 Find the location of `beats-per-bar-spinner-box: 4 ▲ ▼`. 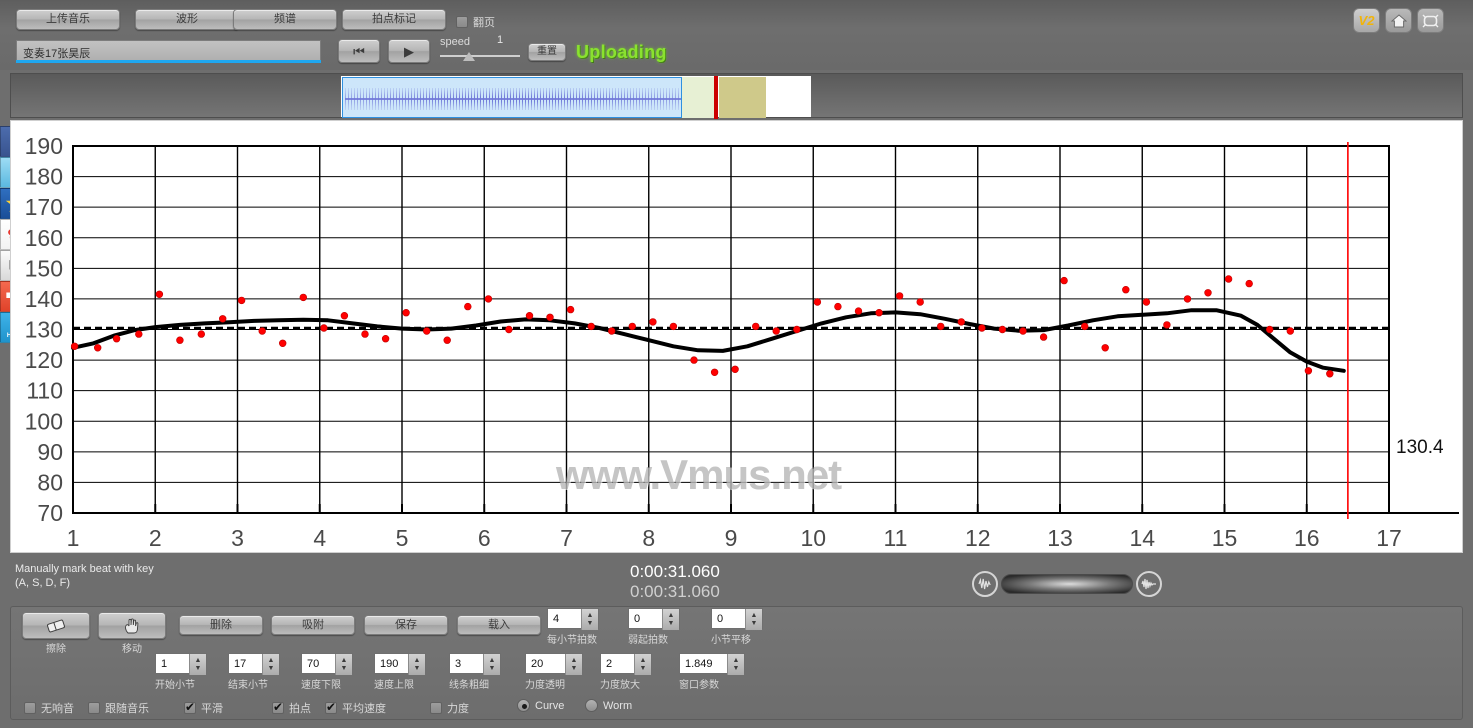

beats-per-bar-spinner-box: 4 ▲ ▼ is located at coordinates (573, 619).